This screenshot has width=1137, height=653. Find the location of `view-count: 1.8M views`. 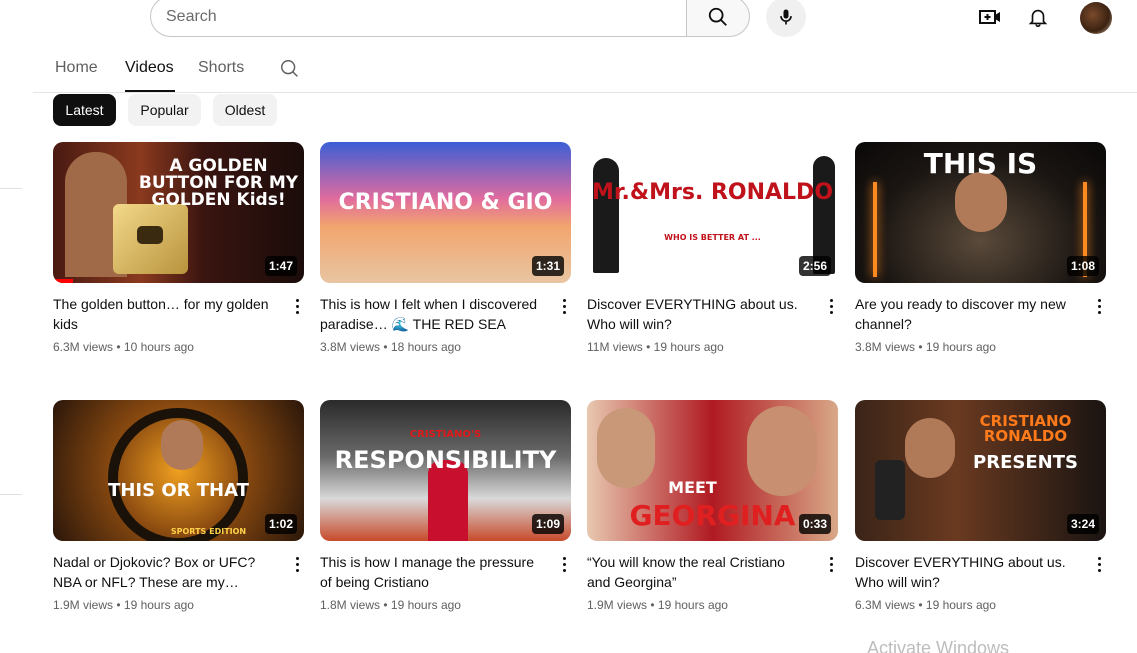

view-count: 1.8M views is located at coordinates (350, 605).